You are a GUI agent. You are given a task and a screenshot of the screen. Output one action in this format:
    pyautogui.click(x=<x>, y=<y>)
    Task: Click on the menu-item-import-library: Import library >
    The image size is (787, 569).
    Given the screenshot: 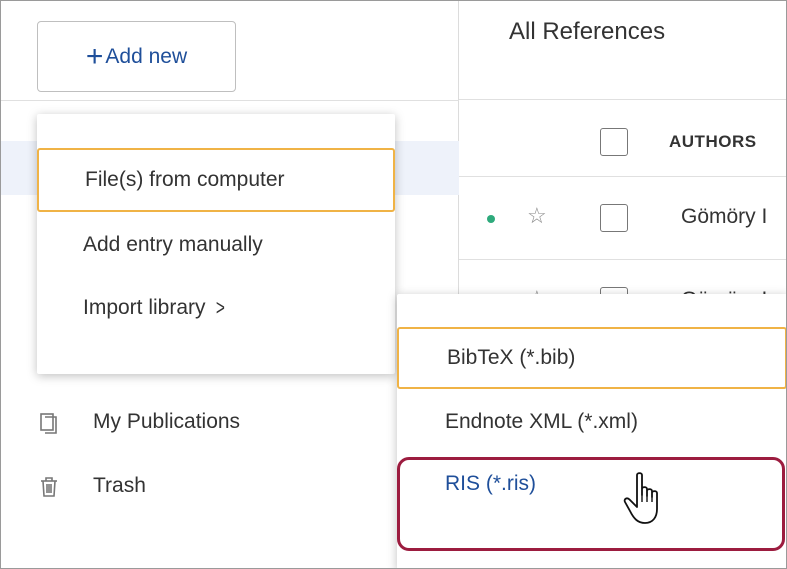 What is the action you would take?
    pyautogui.click(x=216, y=308)
    